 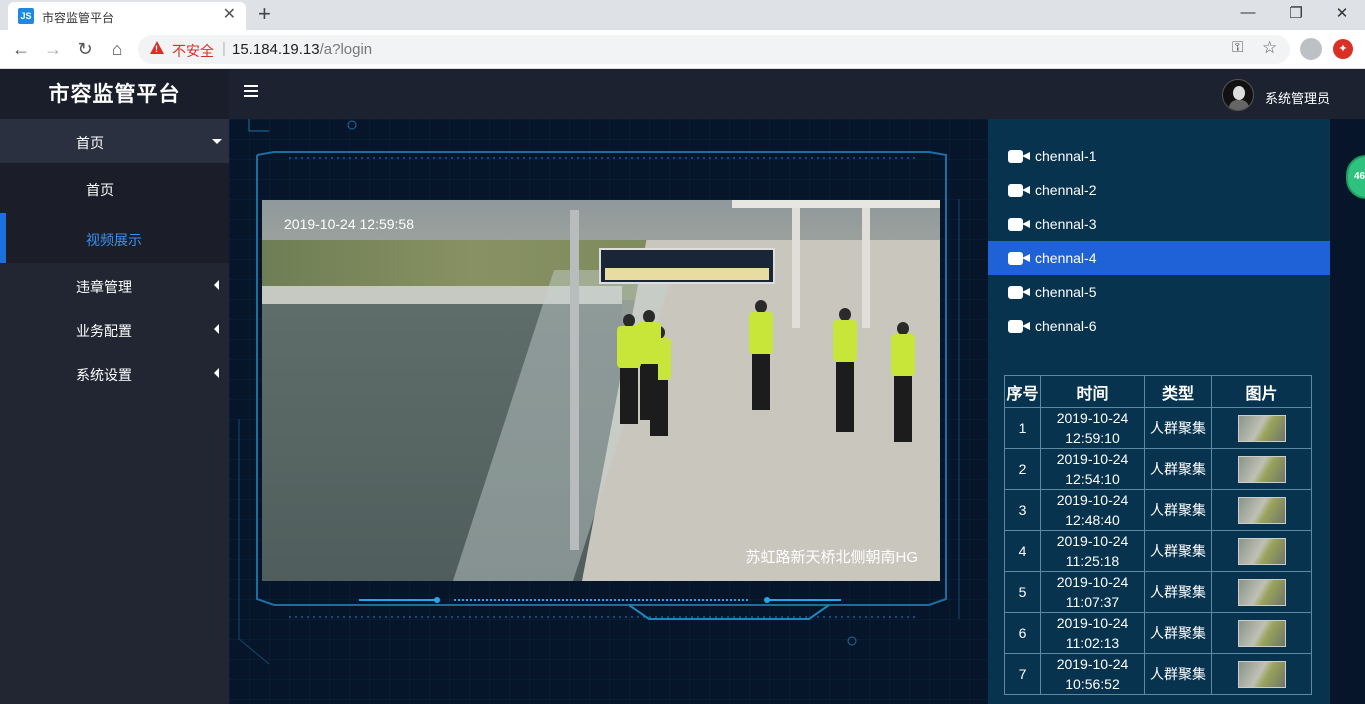 What do you see at coordinates (117, 49) in the screenshot?
I see `home-icon: ⌂` at bounding box center [117, 49].